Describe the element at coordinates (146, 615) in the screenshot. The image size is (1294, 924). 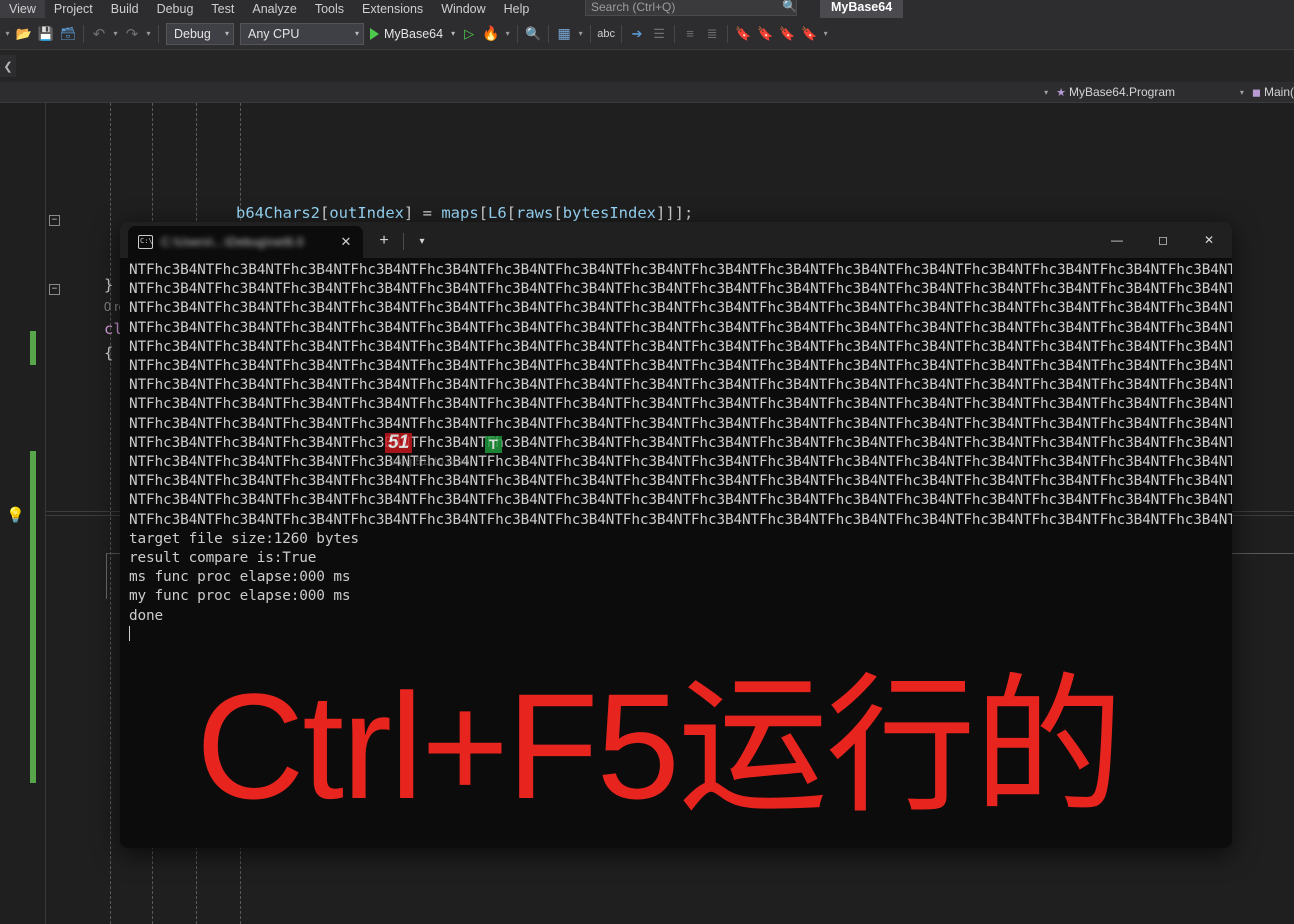
I see `terminal-output-line-4: done` at that location.